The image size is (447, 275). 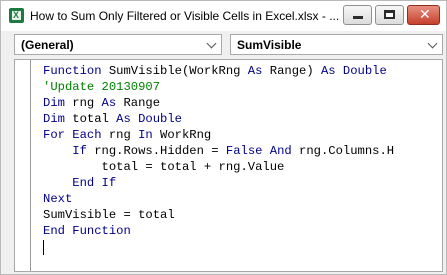 I want to click on code-line: Next, so click(x=242, y=199).